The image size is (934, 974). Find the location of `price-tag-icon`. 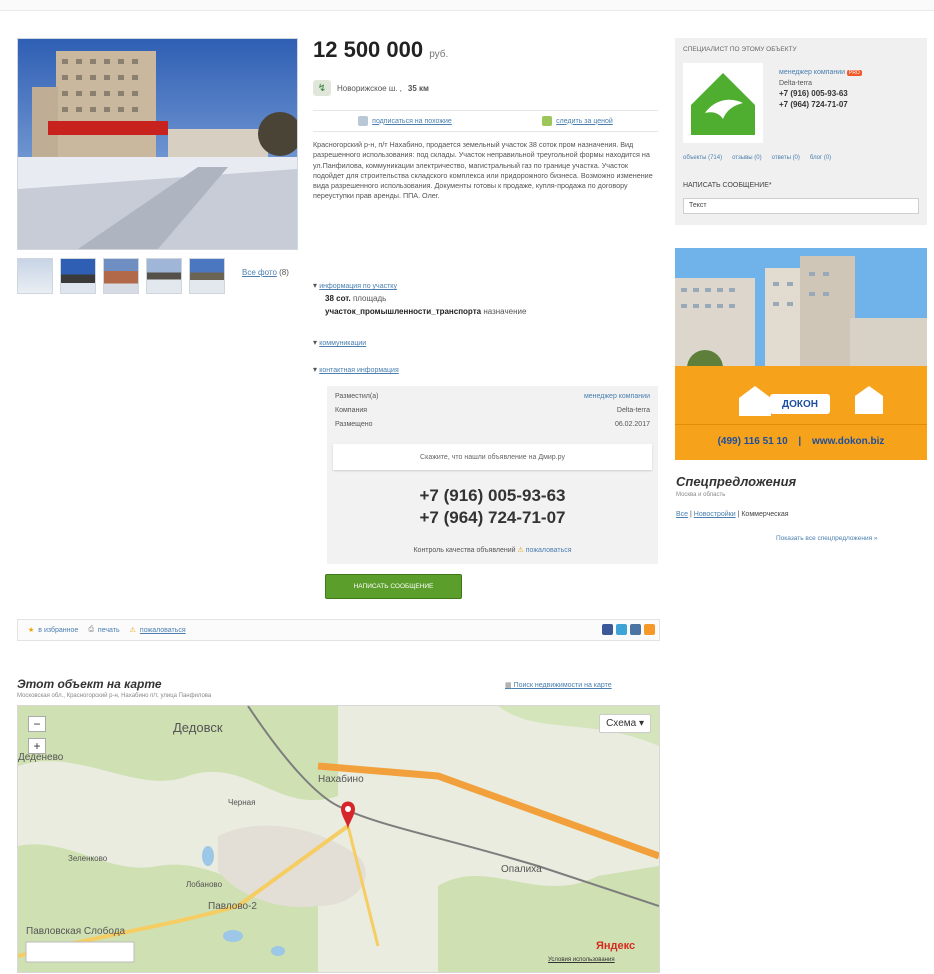

price-tag-icon is located at coordinates (547, 121).